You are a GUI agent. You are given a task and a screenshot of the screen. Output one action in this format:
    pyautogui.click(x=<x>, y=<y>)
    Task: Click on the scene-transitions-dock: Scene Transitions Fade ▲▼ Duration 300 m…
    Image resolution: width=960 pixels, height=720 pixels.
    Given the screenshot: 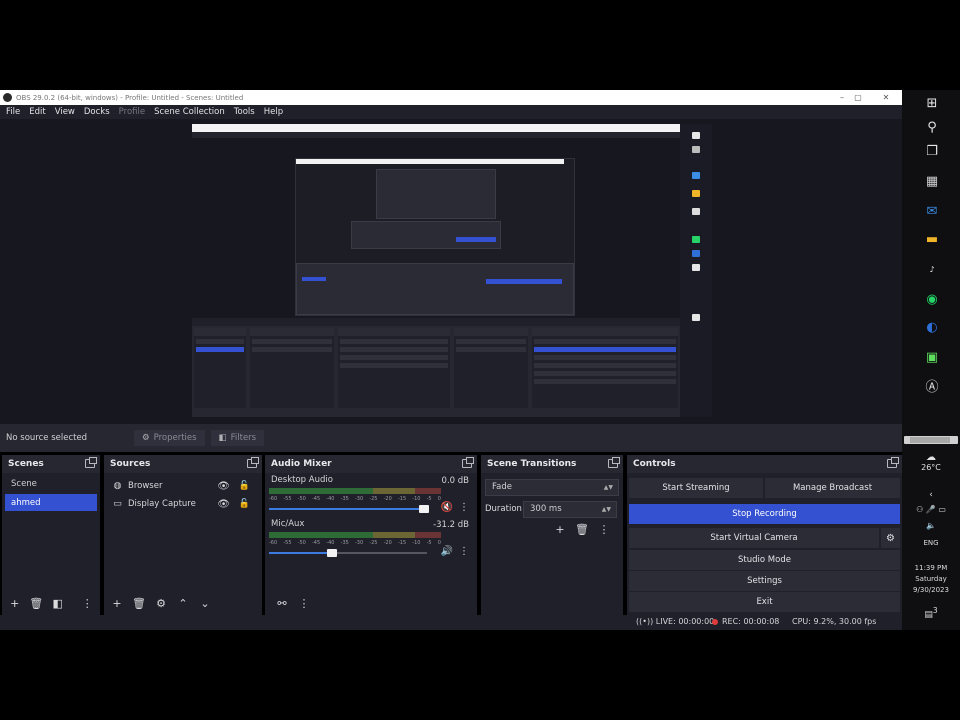 What is the action you would take?
    pyautogui.click(x=552, y=535)
    